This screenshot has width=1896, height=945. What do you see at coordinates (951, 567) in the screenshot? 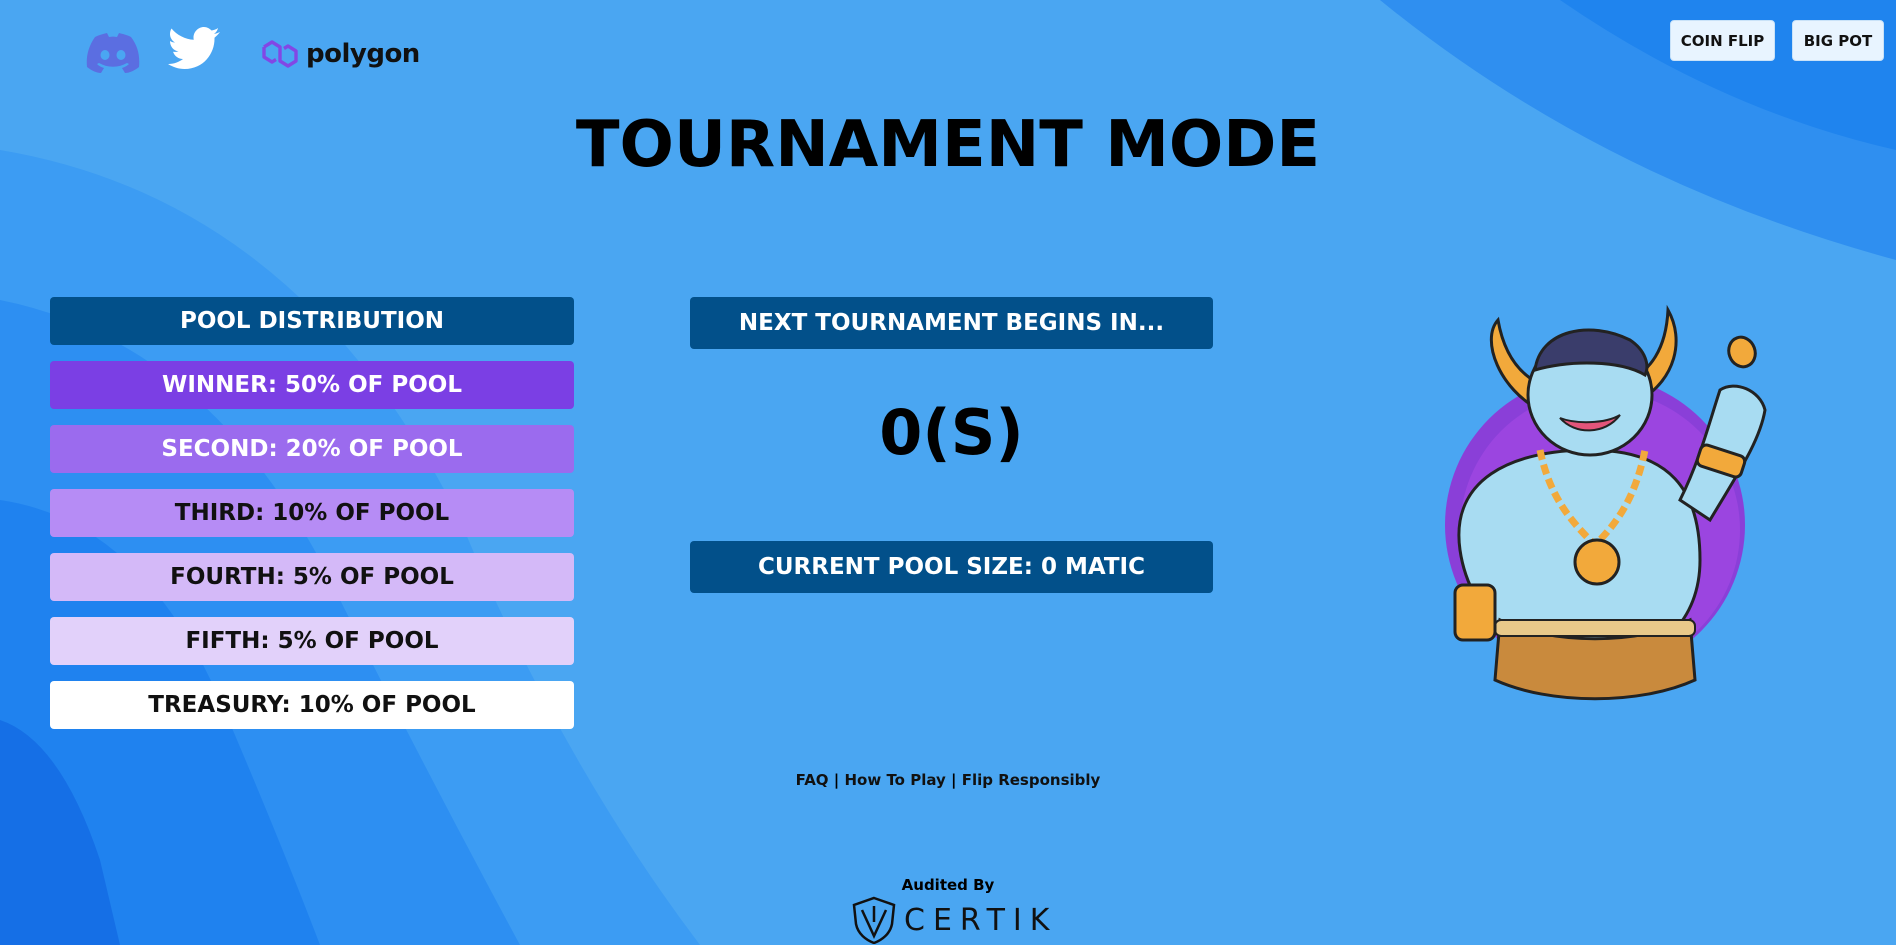
I see `current-pool-size: CURRENT POOL SIZE: 0 MATIC` at bounding box center [951, 567].